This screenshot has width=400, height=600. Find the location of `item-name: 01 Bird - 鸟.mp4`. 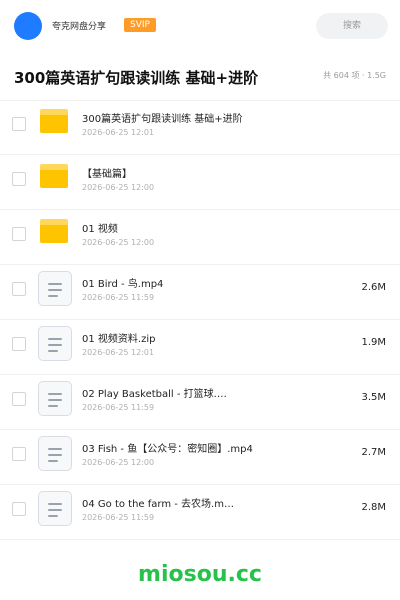

item-name: 01 Bird - 鸟.mp4 is located at coordinates (123, 284).